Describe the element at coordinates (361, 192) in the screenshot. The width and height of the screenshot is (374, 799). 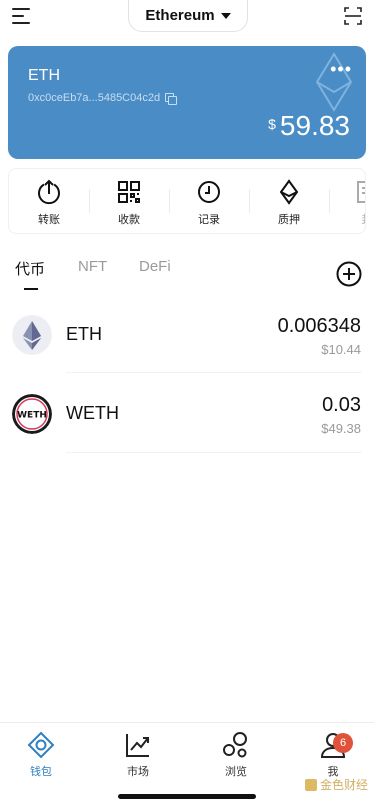
I see `more-action-icon` at that location.